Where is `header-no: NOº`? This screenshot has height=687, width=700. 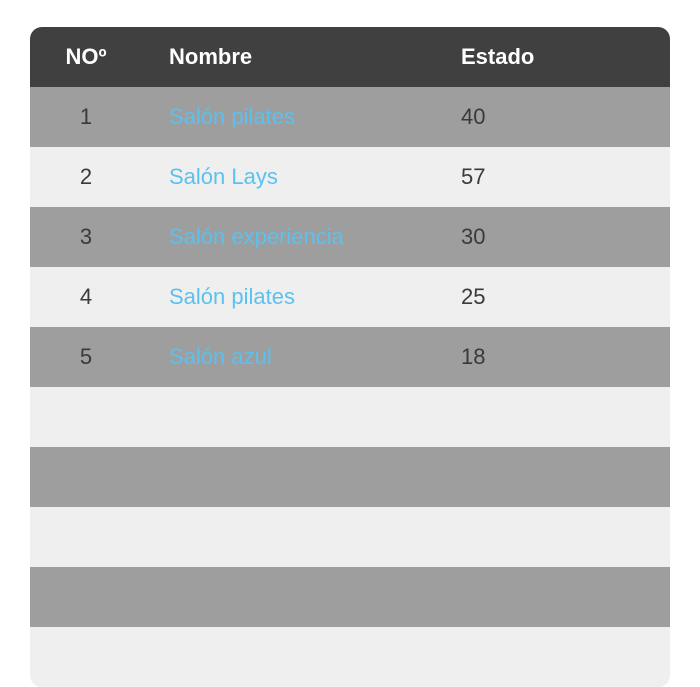
header-no: NOº is located at coordinates (86, 56).